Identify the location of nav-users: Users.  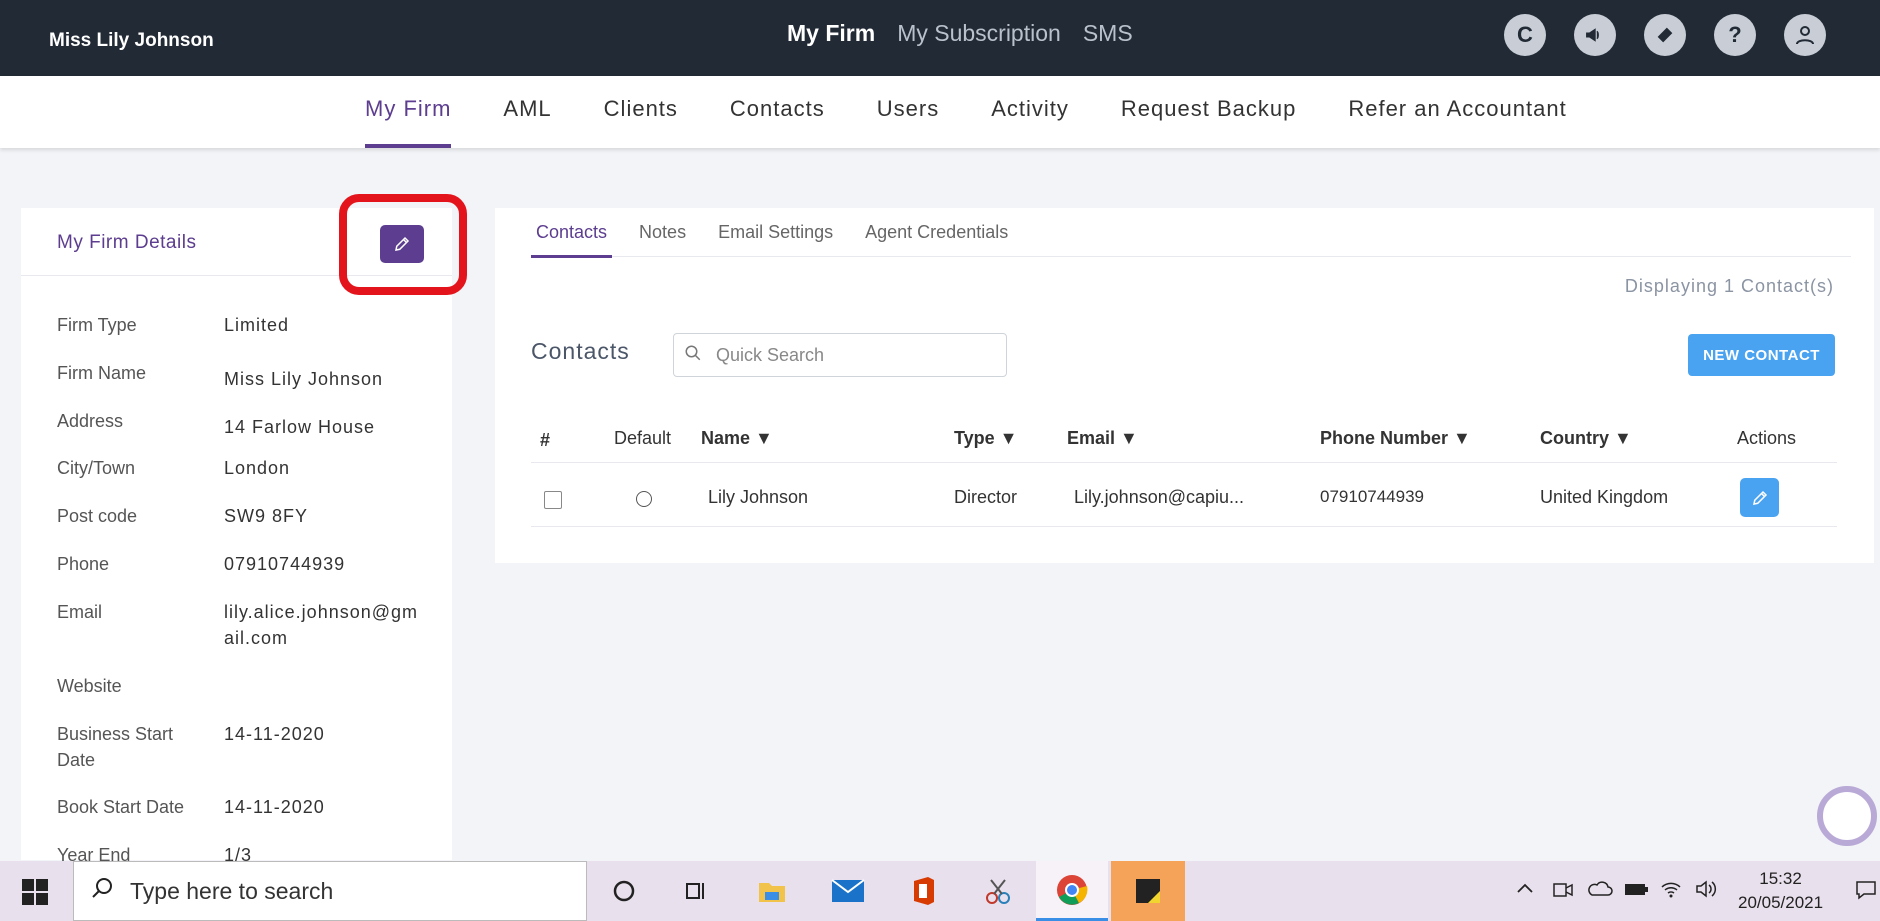
(908, 112).